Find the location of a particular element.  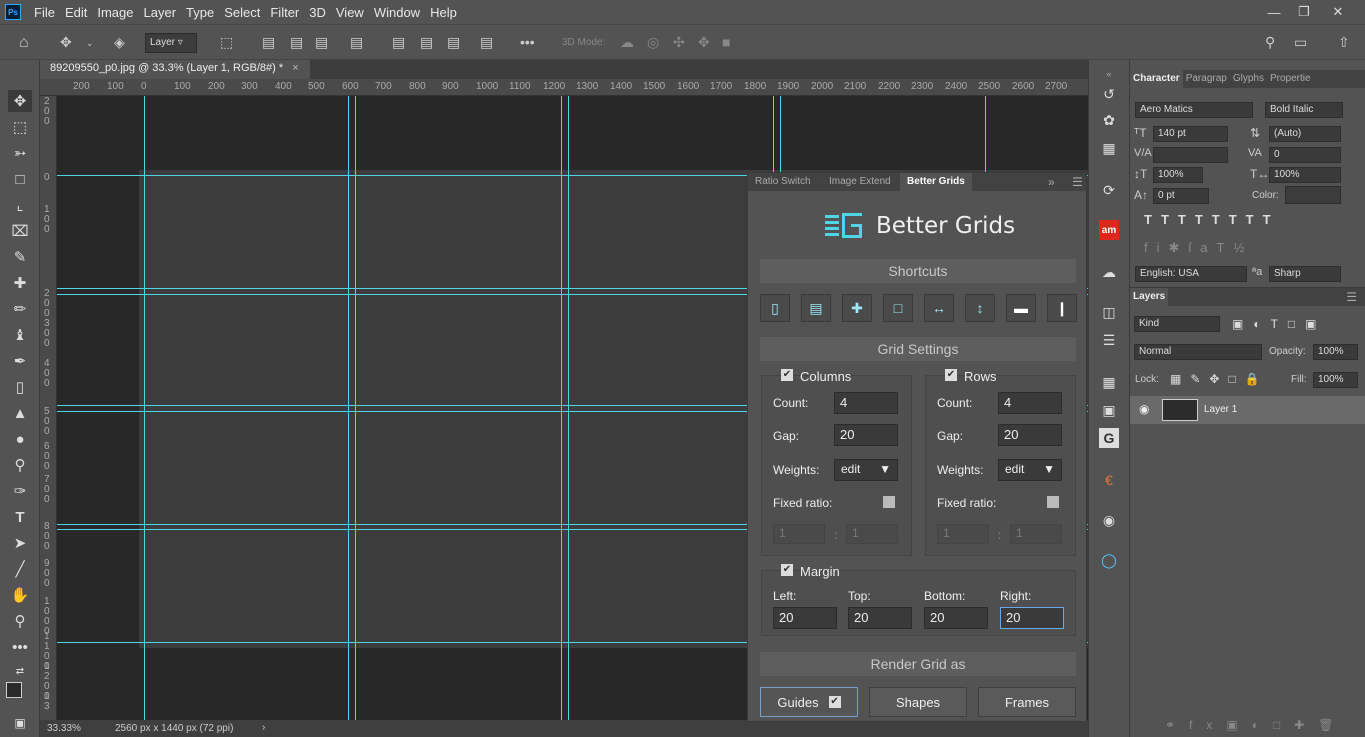

auto-select-icon: ◈ is located at coordinates (119, 42).